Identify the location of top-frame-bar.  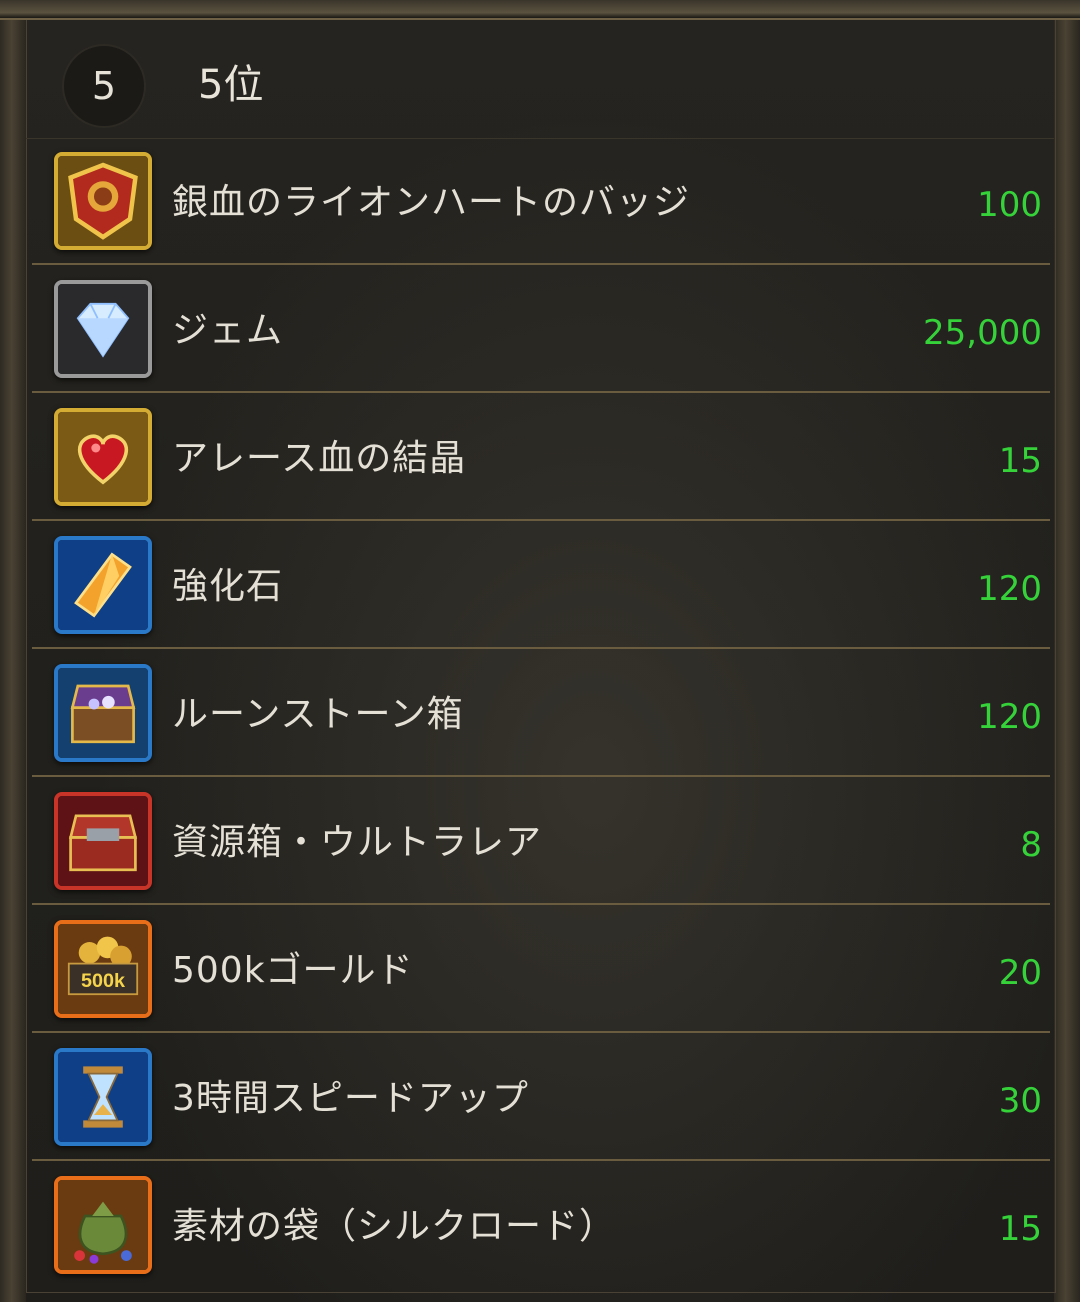
(540, 10).